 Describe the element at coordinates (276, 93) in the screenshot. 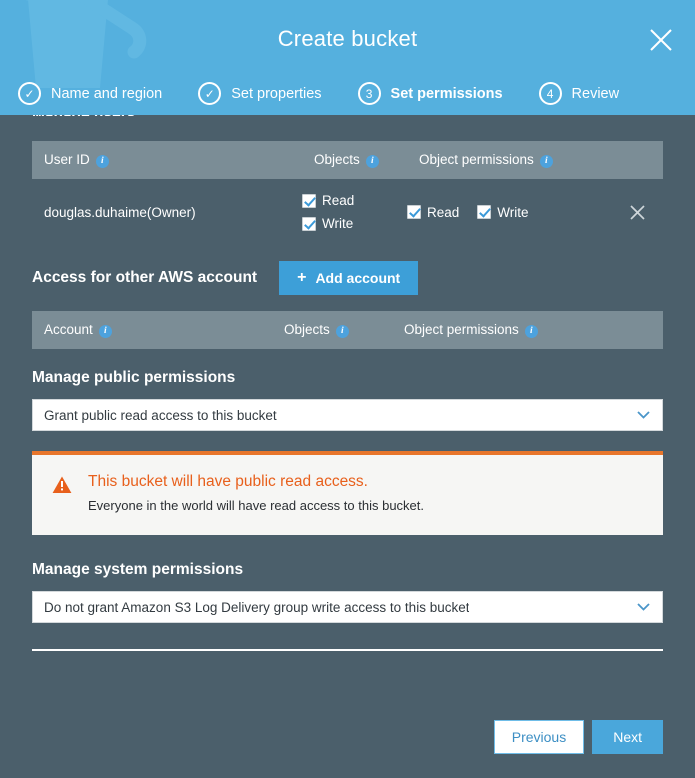

I see `step-label: Set properties` at that location.